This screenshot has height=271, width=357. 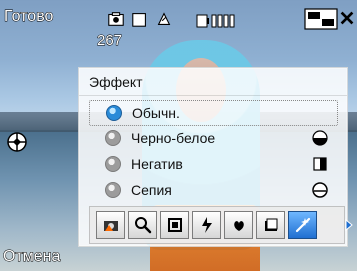 I want to click on left-nav-icon, so click(x=17, y=142).